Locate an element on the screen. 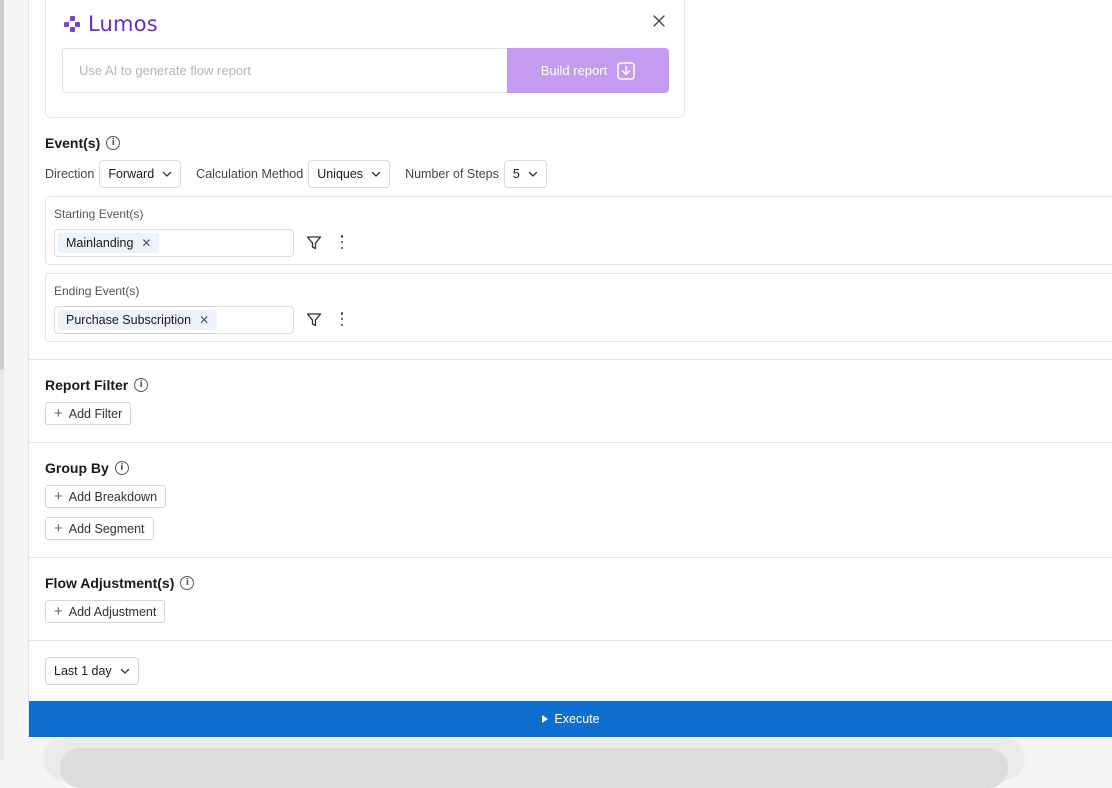 This screenshot has height=788, width=1112. event-chip: Mainlanding ✕ is located at coordinates (109, 243).